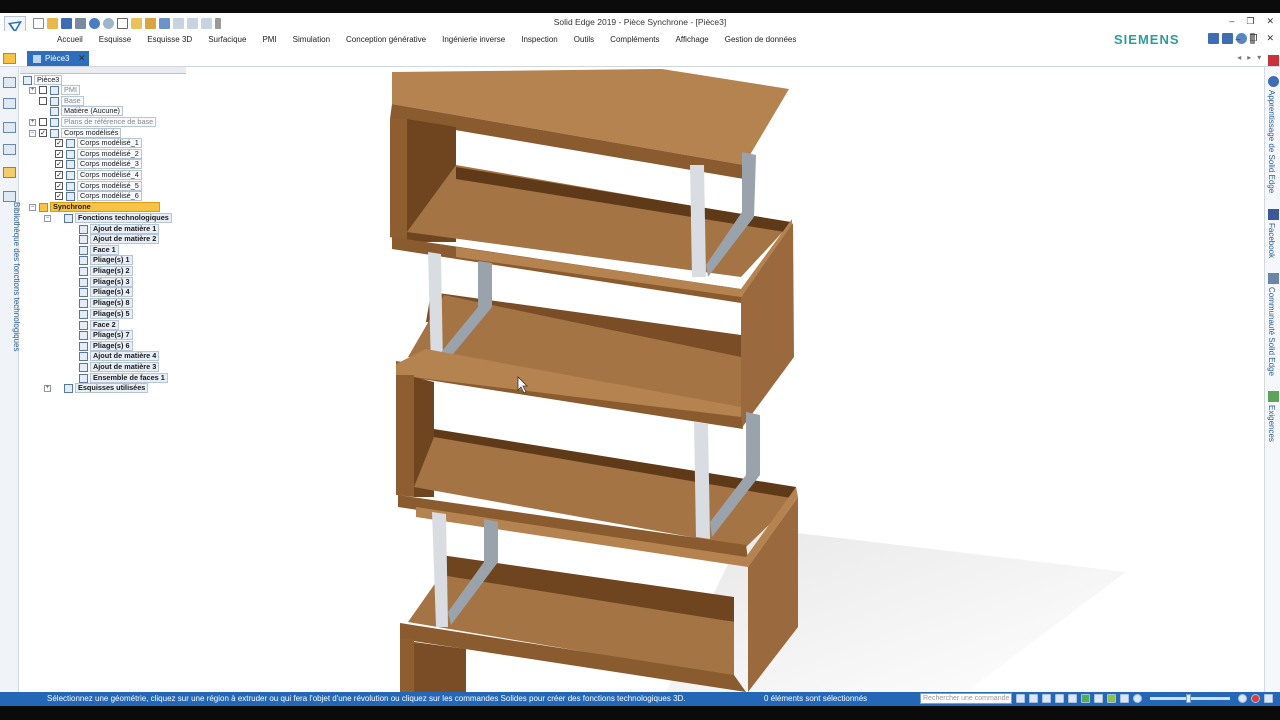 This screenshot has height=720, width=1280. I want to click on feature-item: Pliage(s) 1, so click(106, 260).